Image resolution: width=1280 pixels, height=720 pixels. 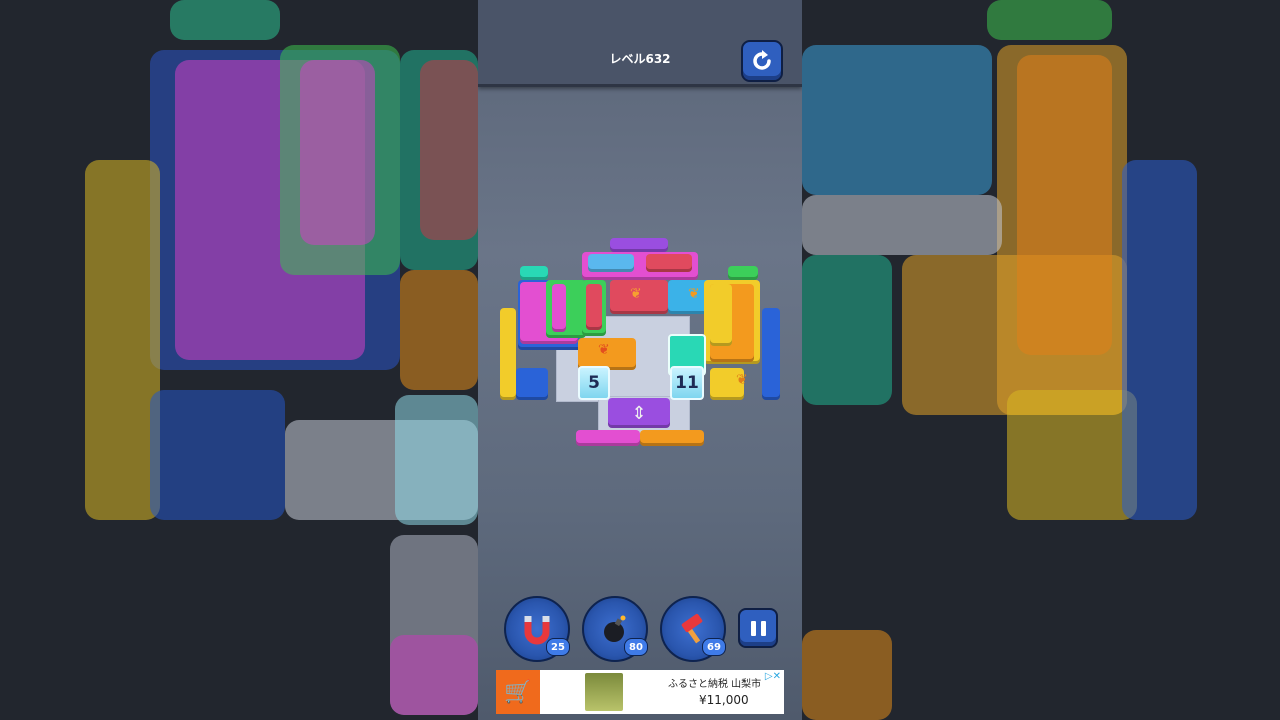 I want to click on yellow-inner, so click(x=721, y=315).